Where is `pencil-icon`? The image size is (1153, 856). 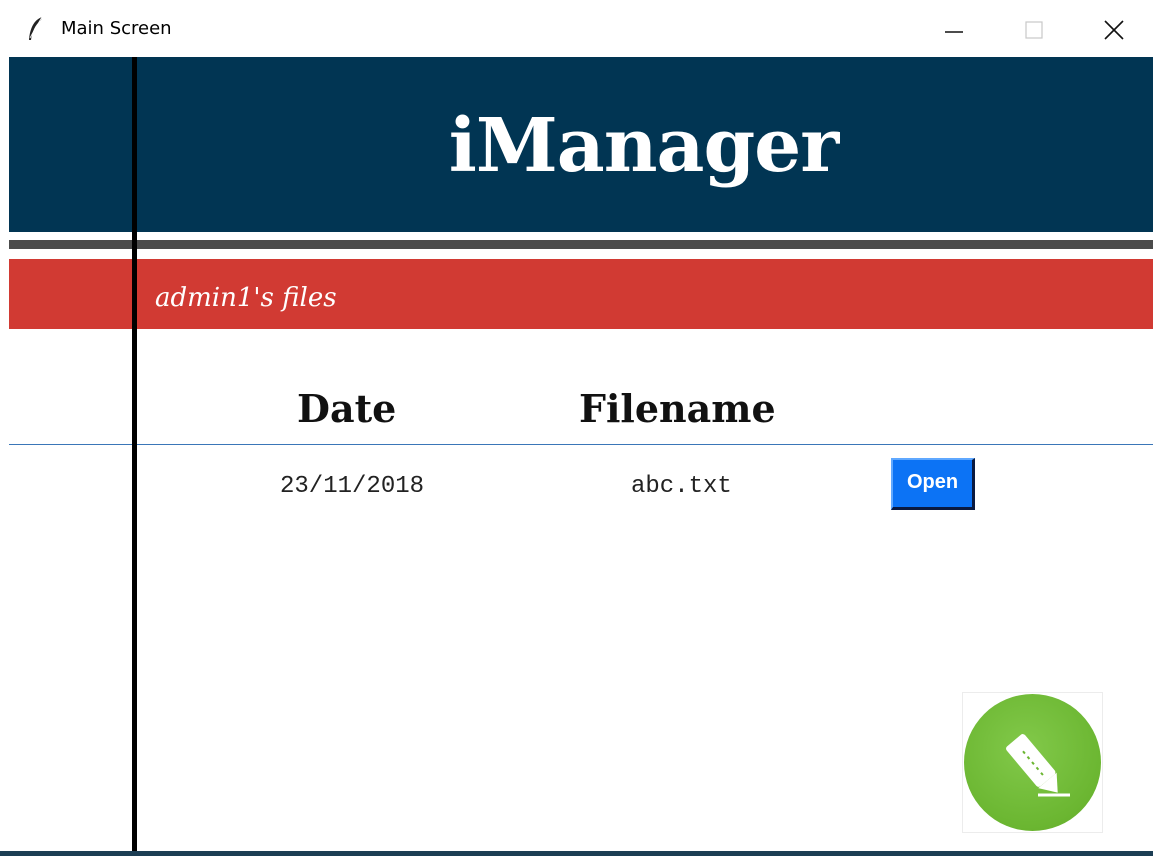 pencil-icon is located at coordinates (1038, 765).